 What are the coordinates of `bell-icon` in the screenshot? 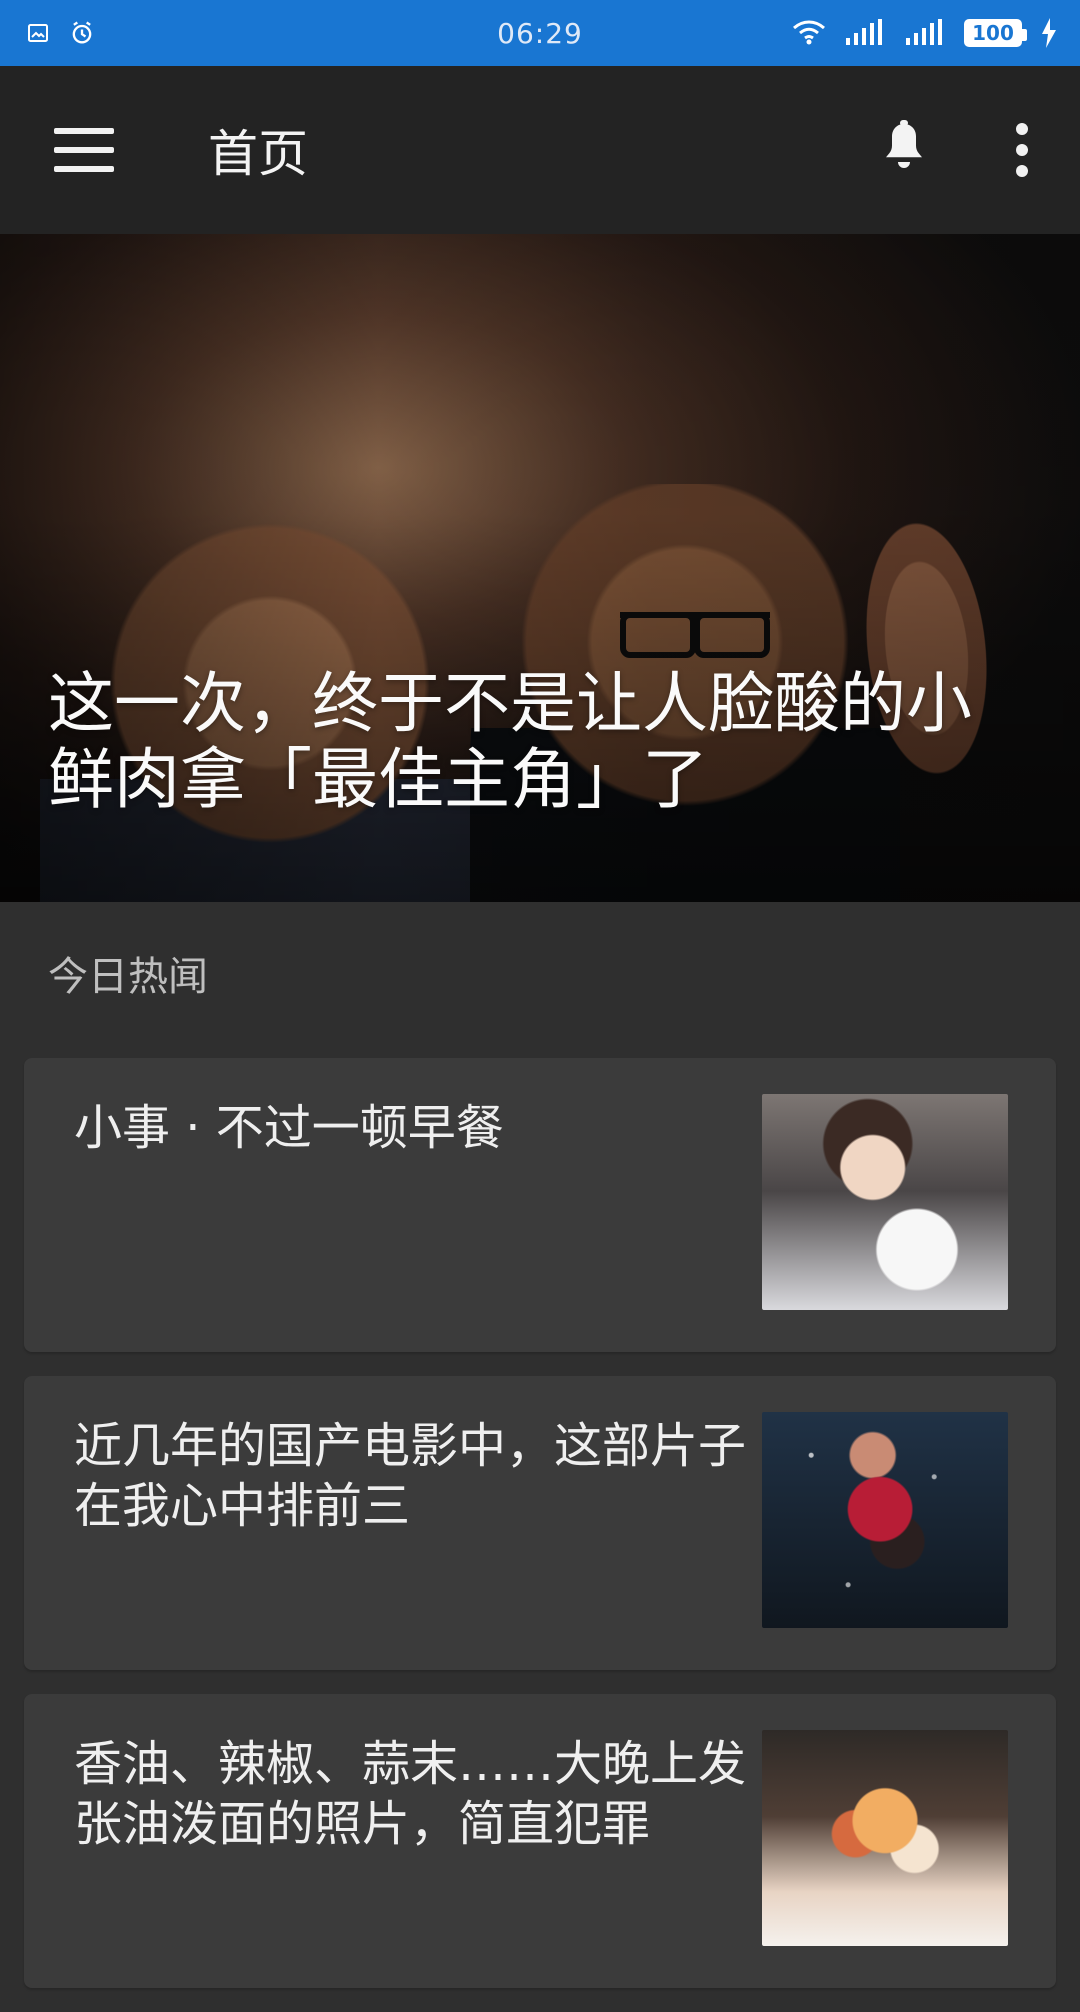 It's located at (904, 144).